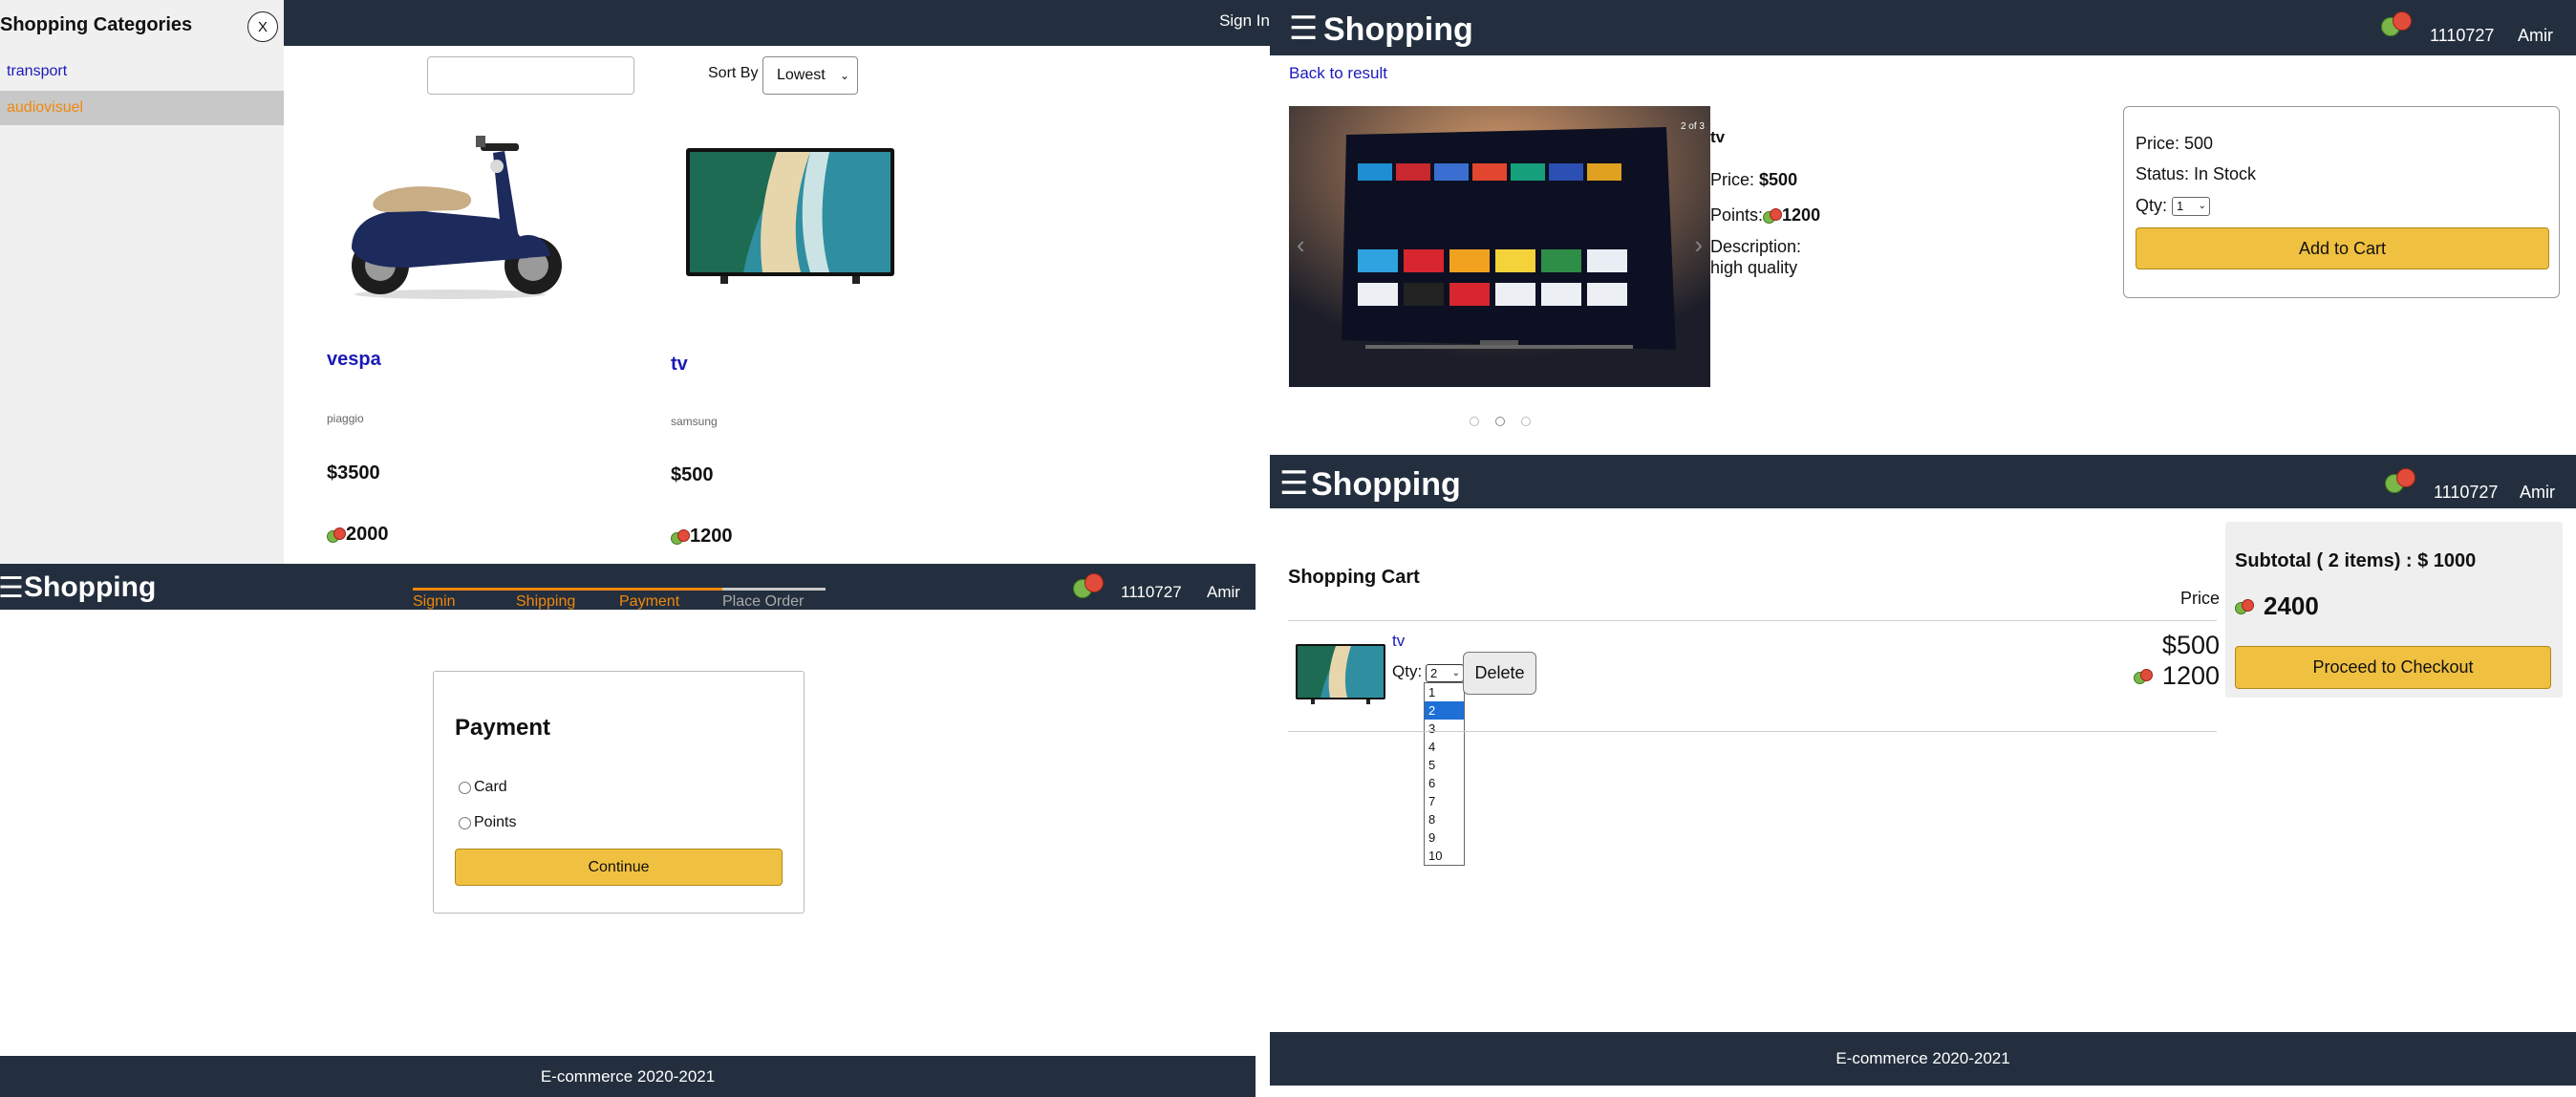  Describe the element at coordinates (1754, 267) in the screenshot. I see `description-text: high quality` at that location.